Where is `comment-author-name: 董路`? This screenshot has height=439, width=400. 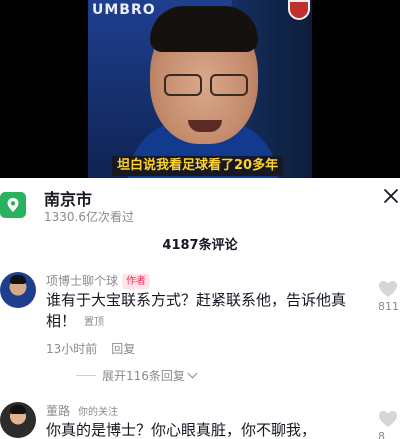 comment-author-name: 董路 is located at coordinates (58, 411).